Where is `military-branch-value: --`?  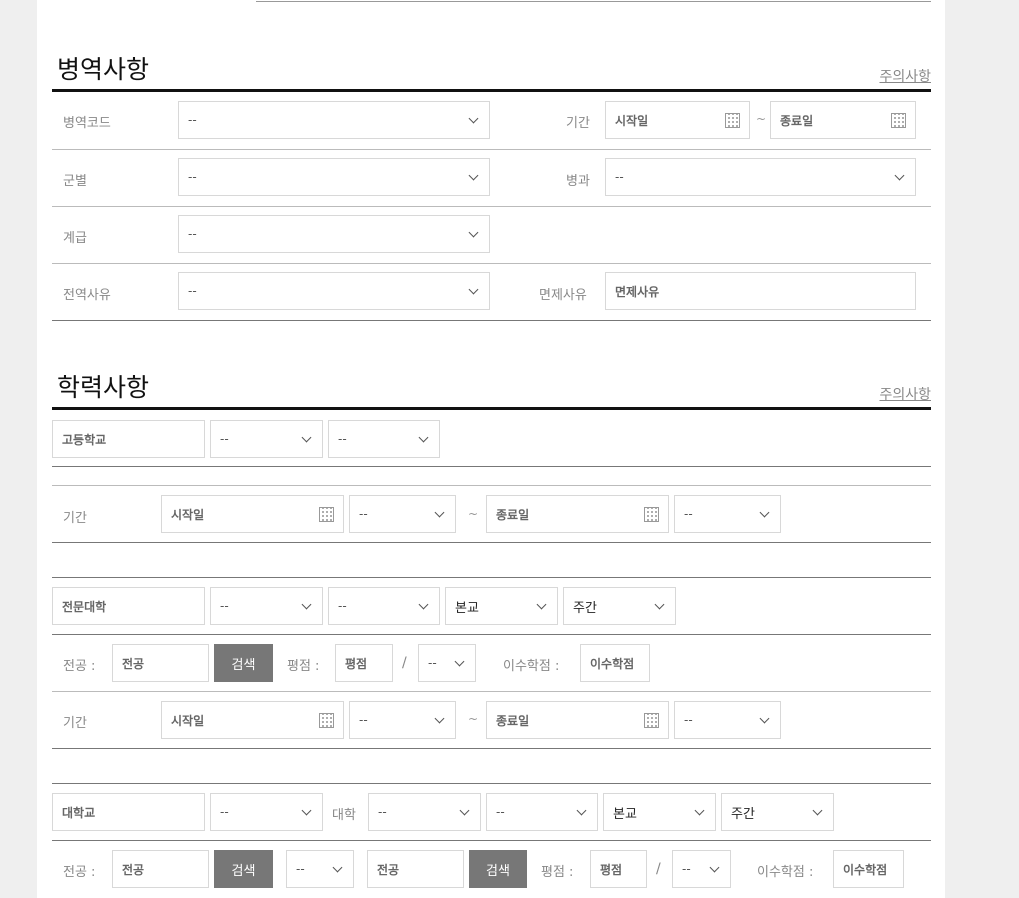 military-branch-value: -- is located at coordinates (192, 177).